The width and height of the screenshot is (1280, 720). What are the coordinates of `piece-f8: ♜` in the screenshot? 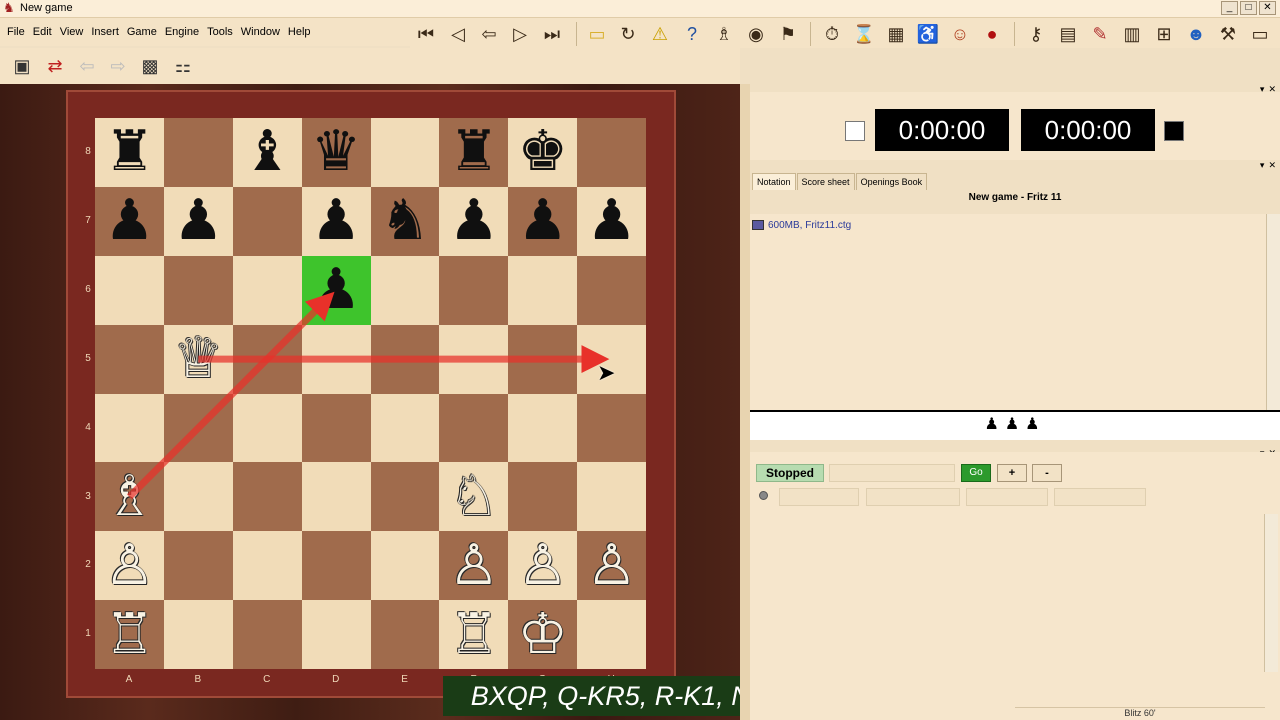 It's located at (474, 152).